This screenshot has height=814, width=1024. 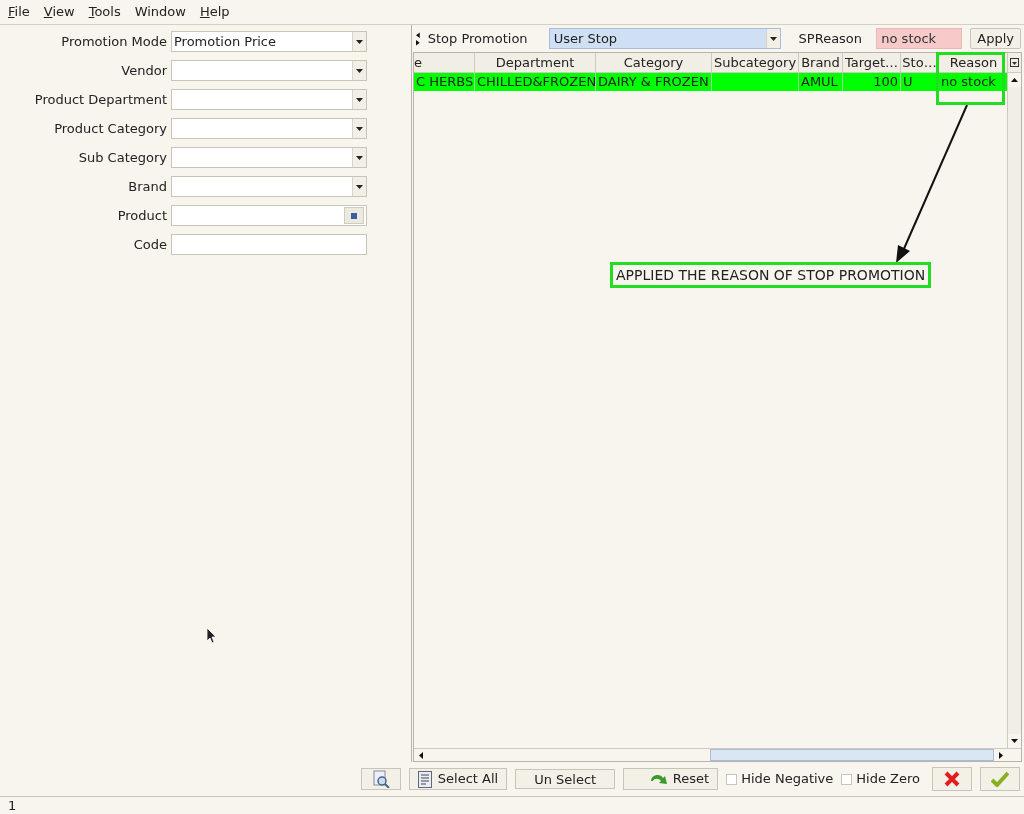 What do you see at coordinates (149, 244) in the screenshot?
I see `field-label: Code` at bounding box center [149, 244].